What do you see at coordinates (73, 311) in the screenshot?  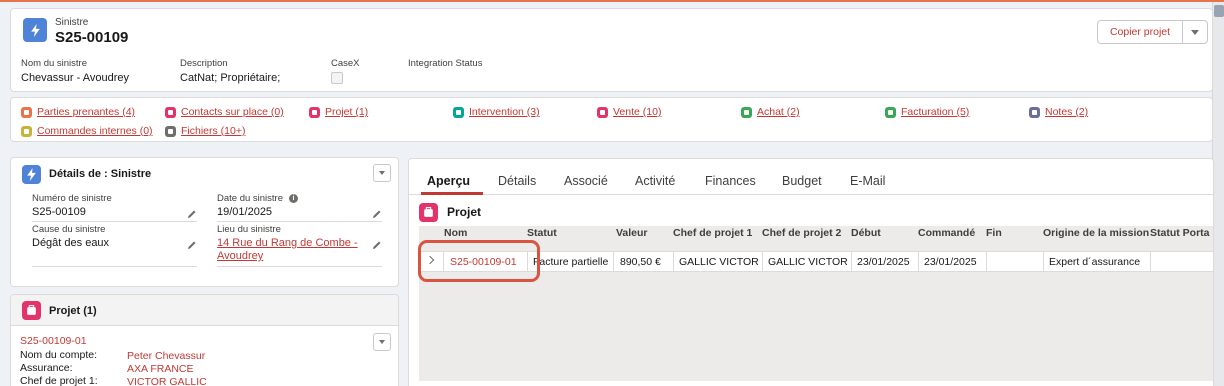 I see `projet-card-title: Projet (1)` at bounding box center [73, 311].